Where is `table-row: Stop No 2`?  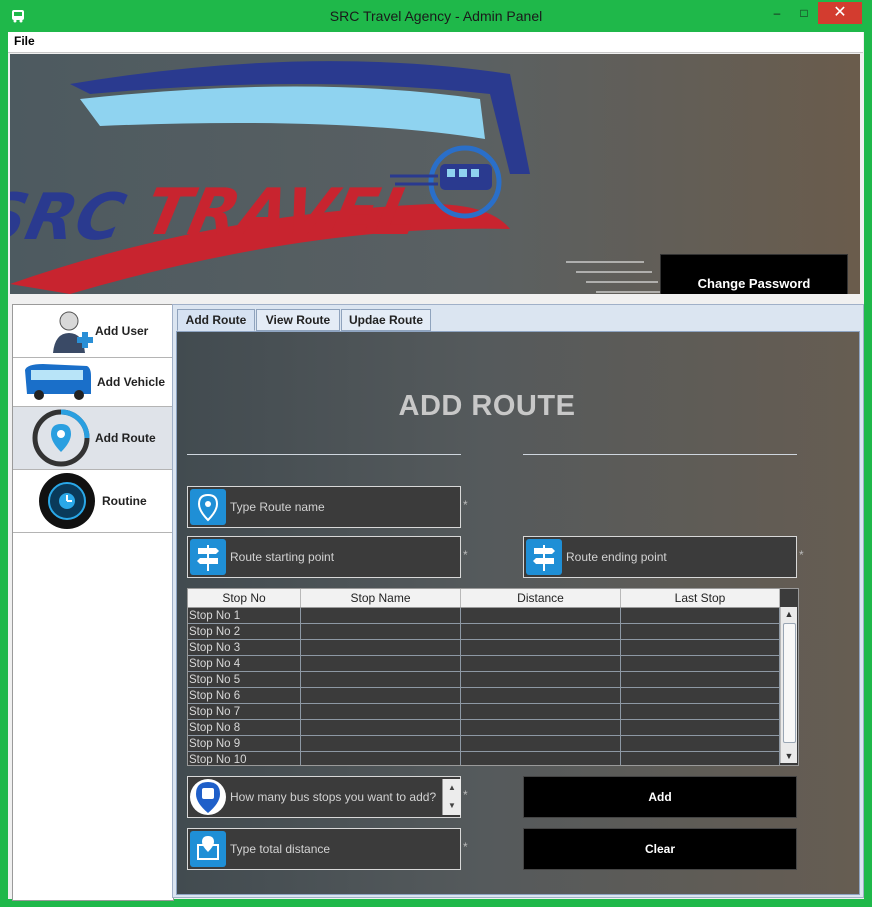
table-row: Stop No 2 is located at coordinates (484, 632).